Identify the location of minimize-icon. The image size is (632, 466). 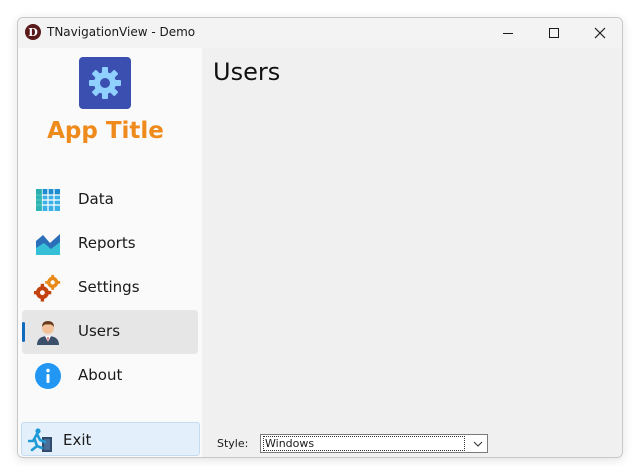
(508, 33).